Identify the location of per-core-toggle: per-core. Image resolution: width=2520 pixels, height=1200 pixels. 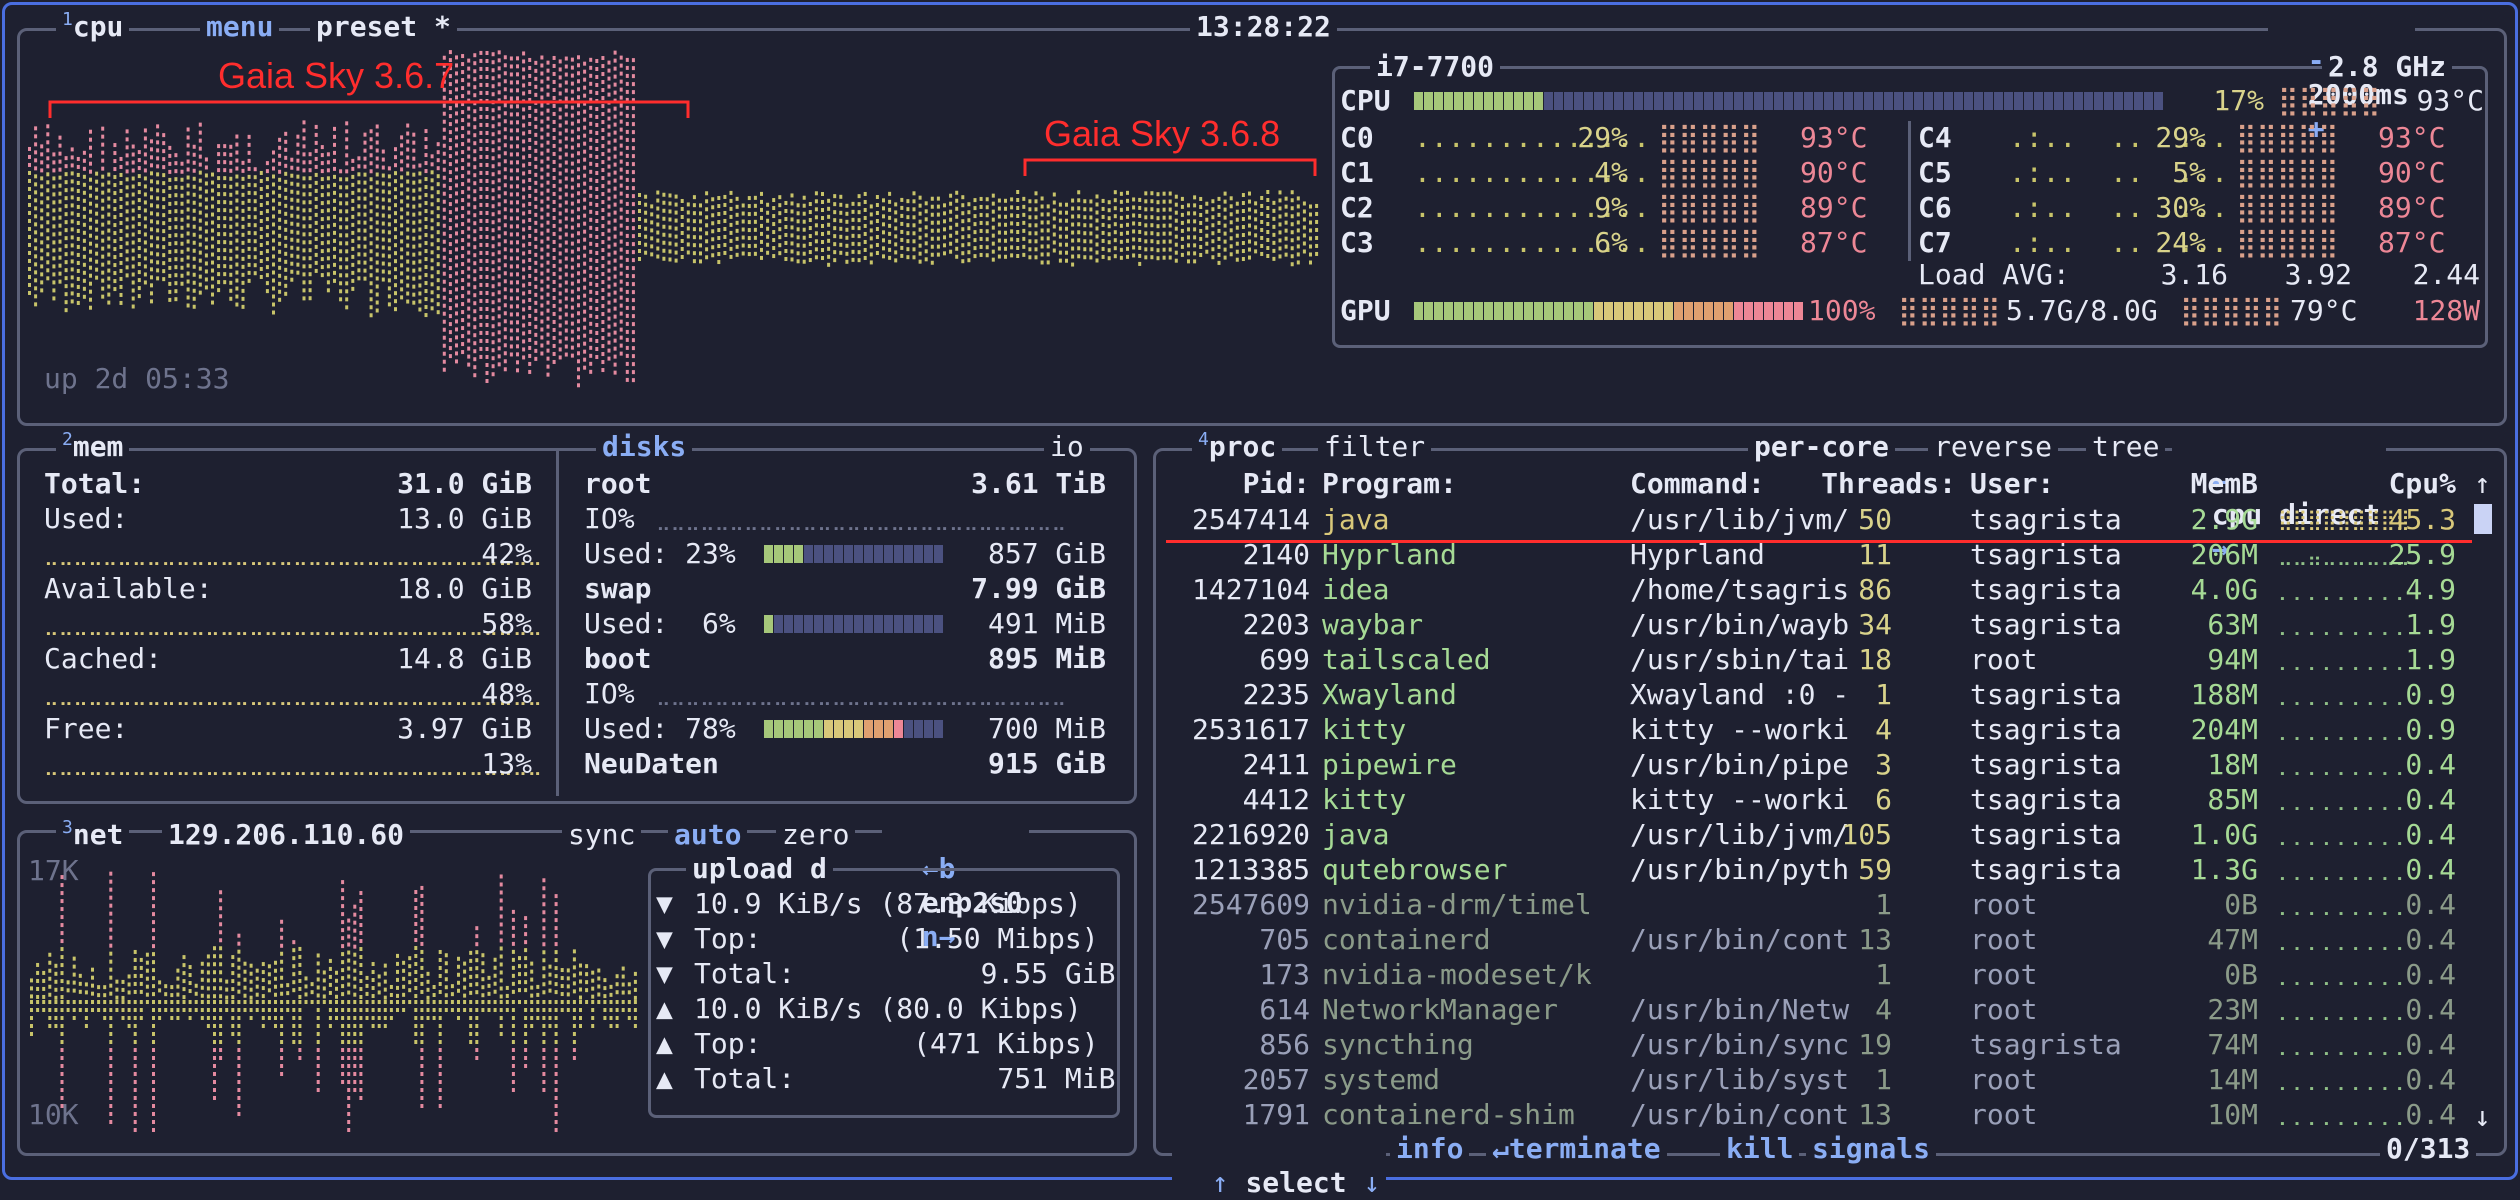
(1821, 447).